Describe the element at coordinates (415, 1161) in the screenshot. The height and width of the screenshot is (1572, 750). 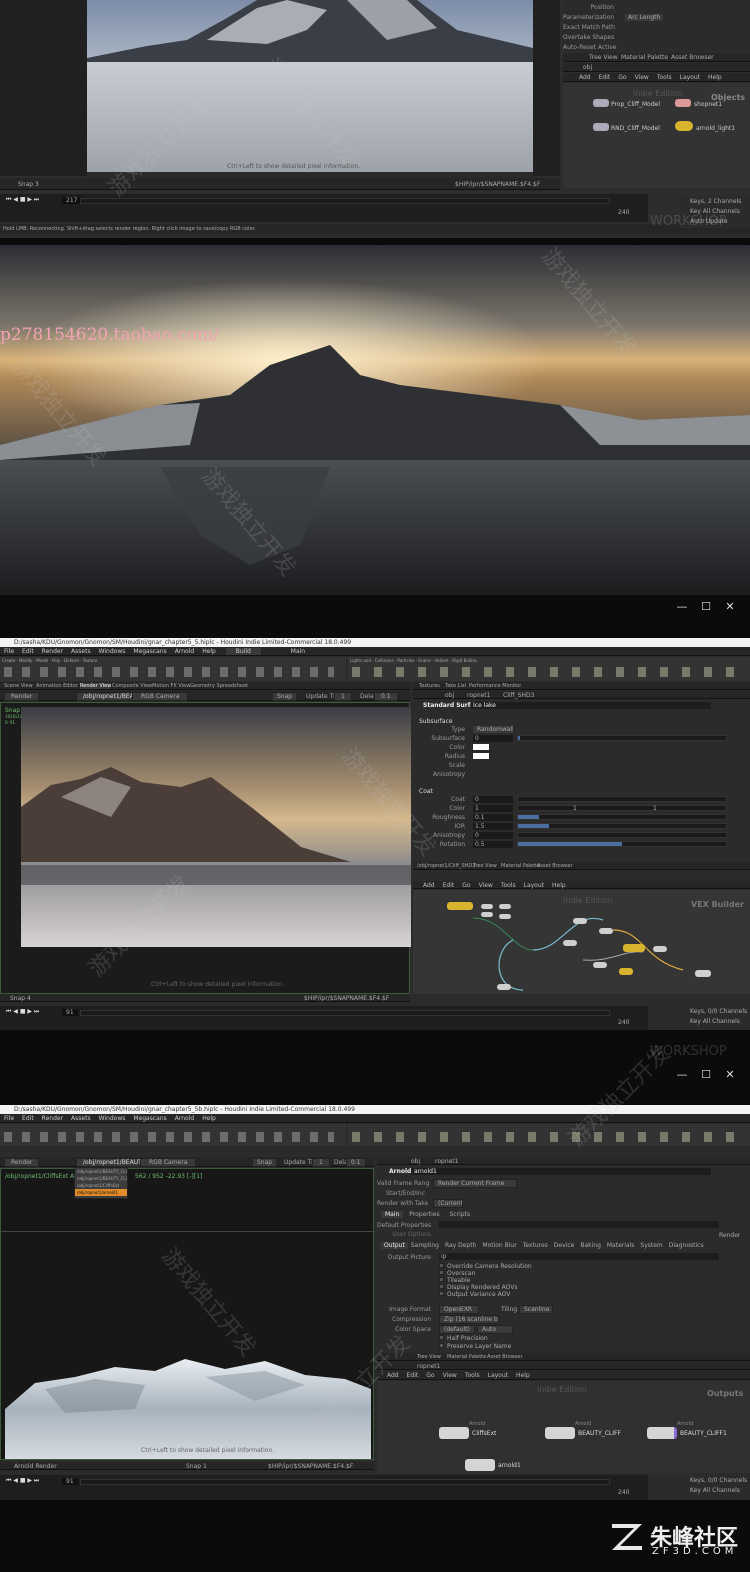
I see `path-segment: obj` at that location.